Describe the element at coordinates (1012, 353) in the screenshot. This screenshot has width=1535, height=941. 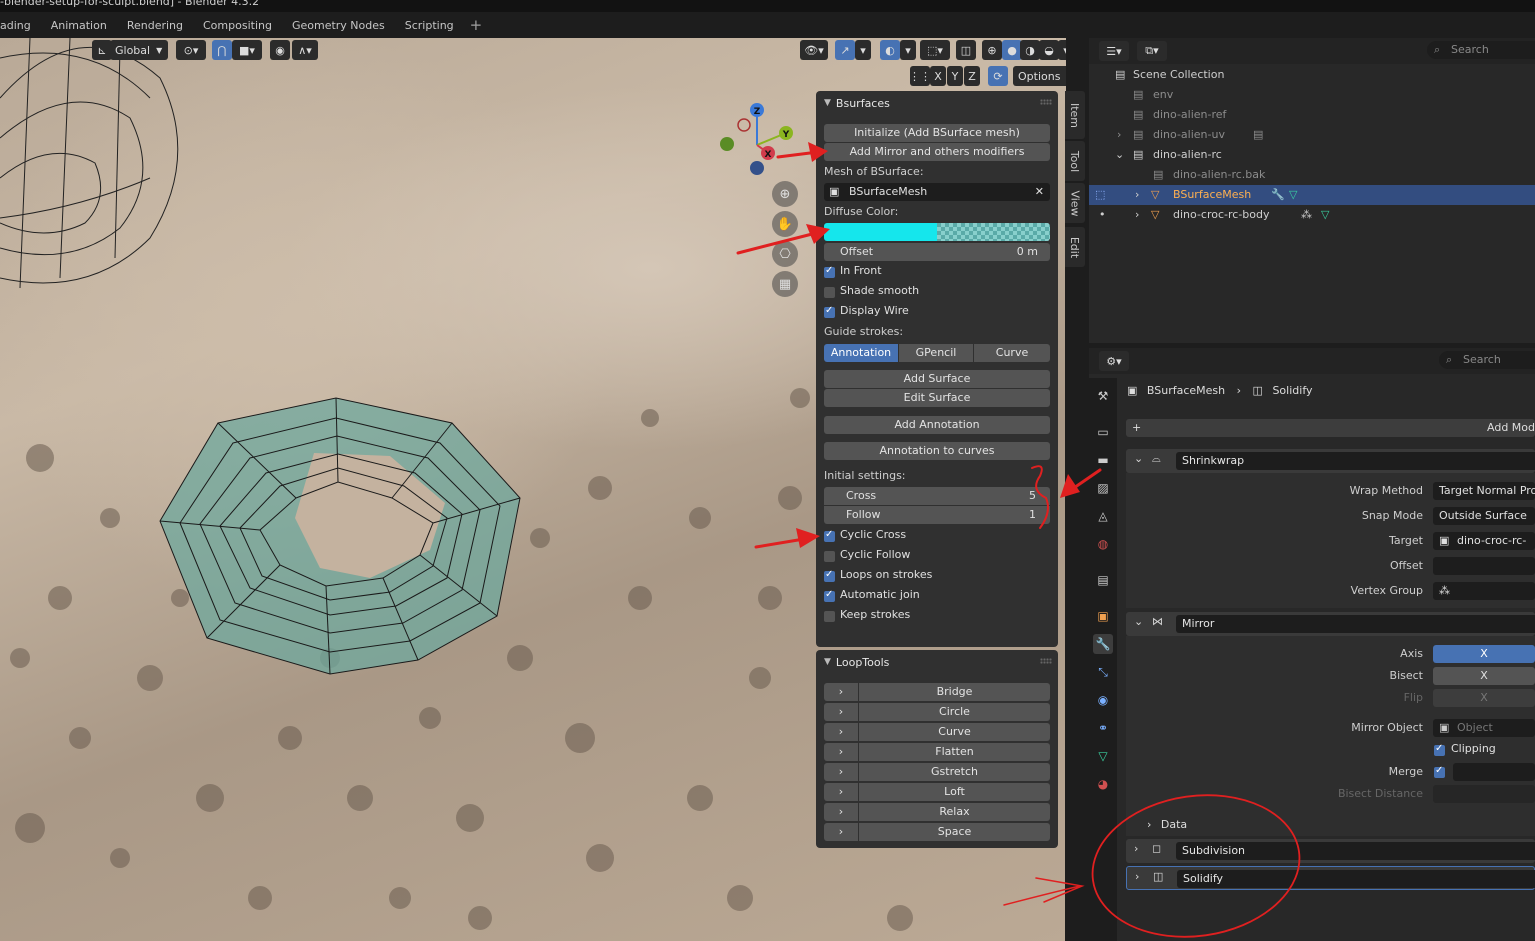
I see `guide-curve-option: Curve` at that location.